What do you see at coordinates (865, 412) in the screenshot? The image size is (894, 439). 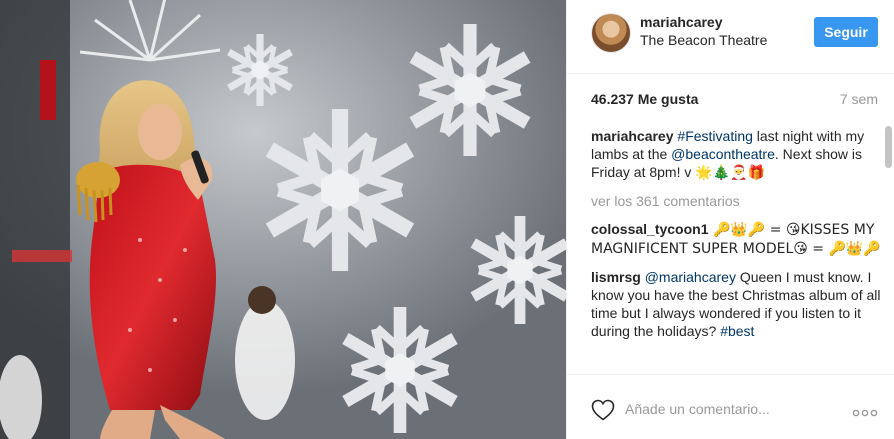 I see `ellipsis-icon` at bounding box center [865, 412].